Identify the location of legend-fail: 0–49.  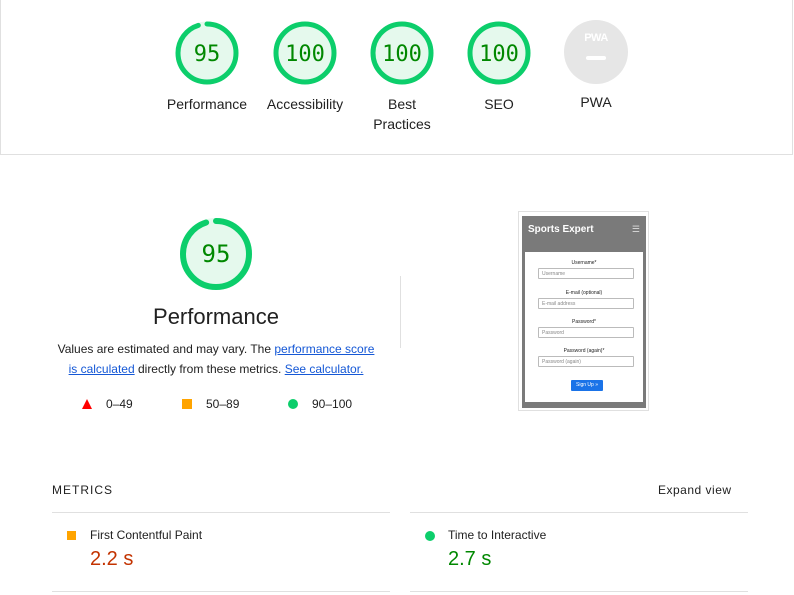
(107, 404).